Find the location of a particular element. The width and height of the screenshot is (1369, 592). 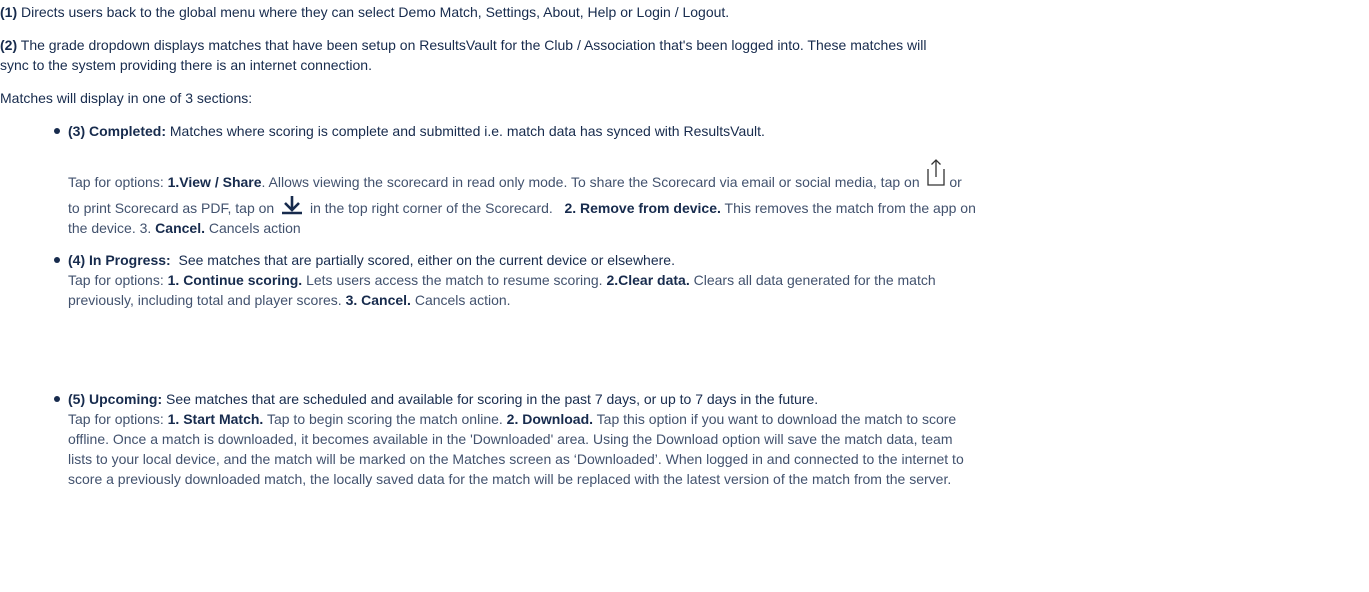

upcoming-opt-prefix: Tap for options: is located at coordinates (118, 419).